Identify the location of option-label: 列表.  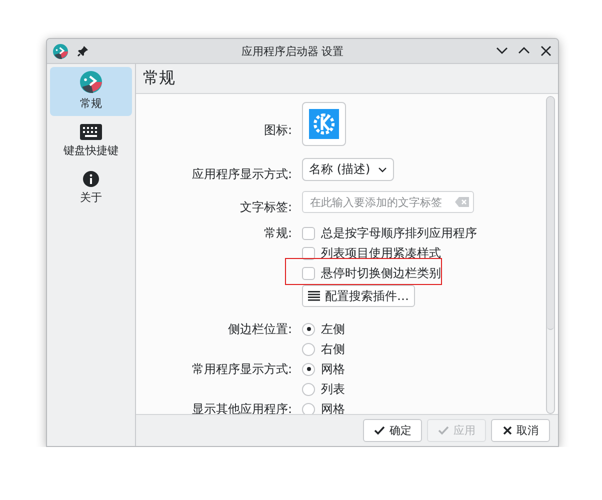
(333, 389).